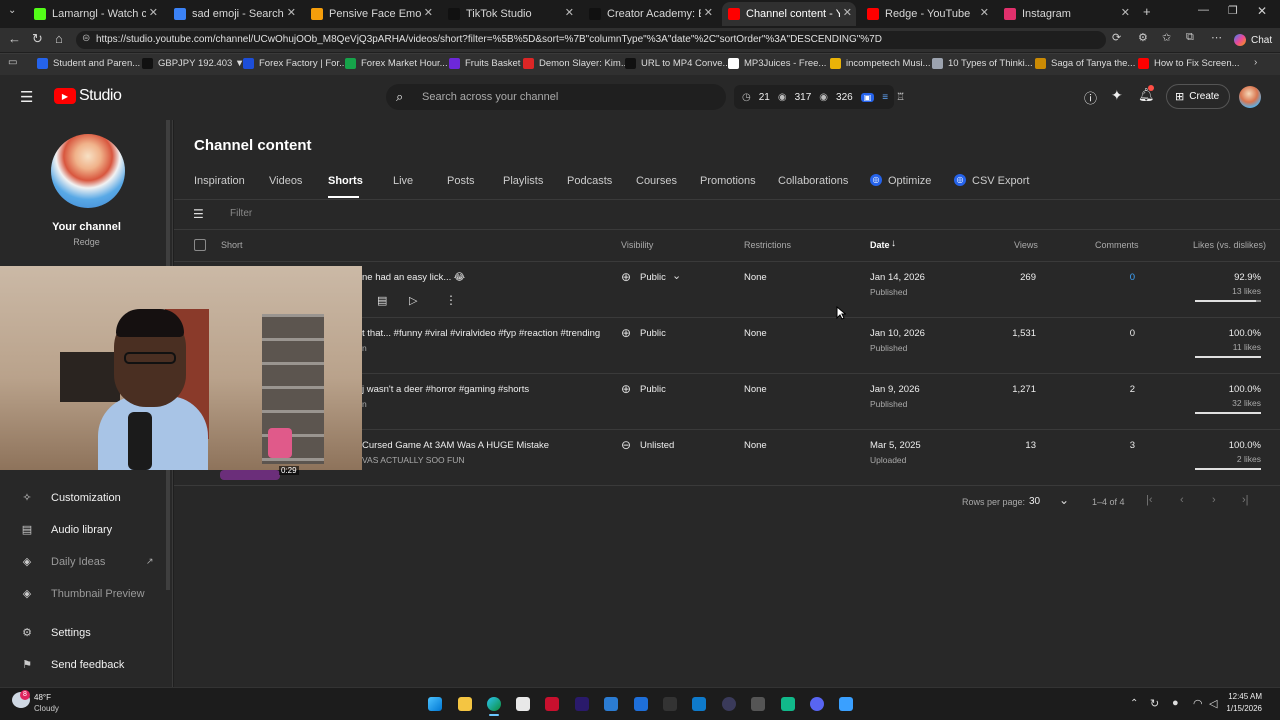 The width and height of the screenshot is (1280, 720). Describe the element at coordinates (382, 300) in the screenshot. I see `comments-icon: ▤` at that location.